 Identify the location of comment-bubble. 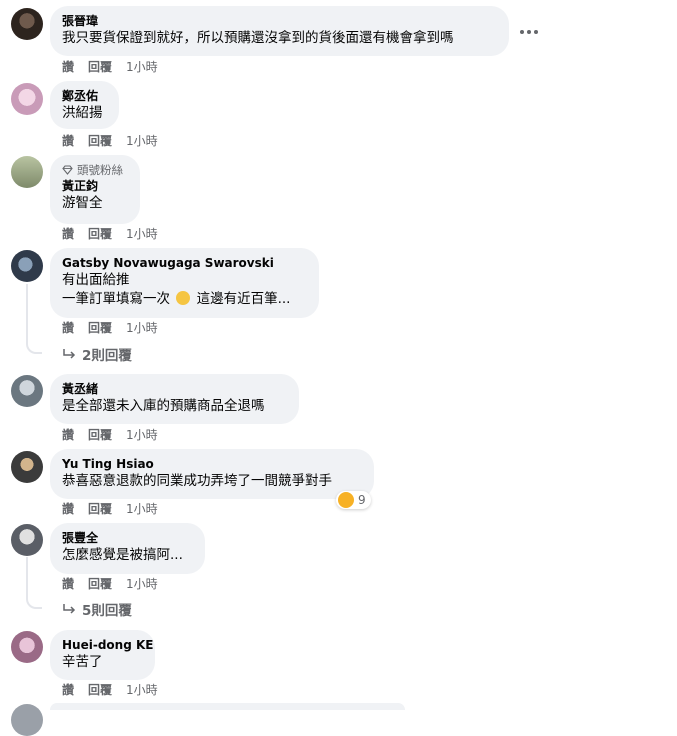
(227, 706).